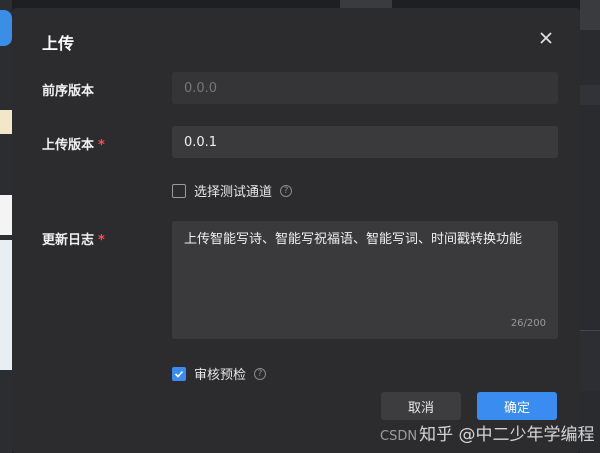 This screenshot has height=453, width=600. What do you see at coordinates (517, 406) in the screenshot?
I see `confirm-button: 确定` at bounding box center [517, 406].